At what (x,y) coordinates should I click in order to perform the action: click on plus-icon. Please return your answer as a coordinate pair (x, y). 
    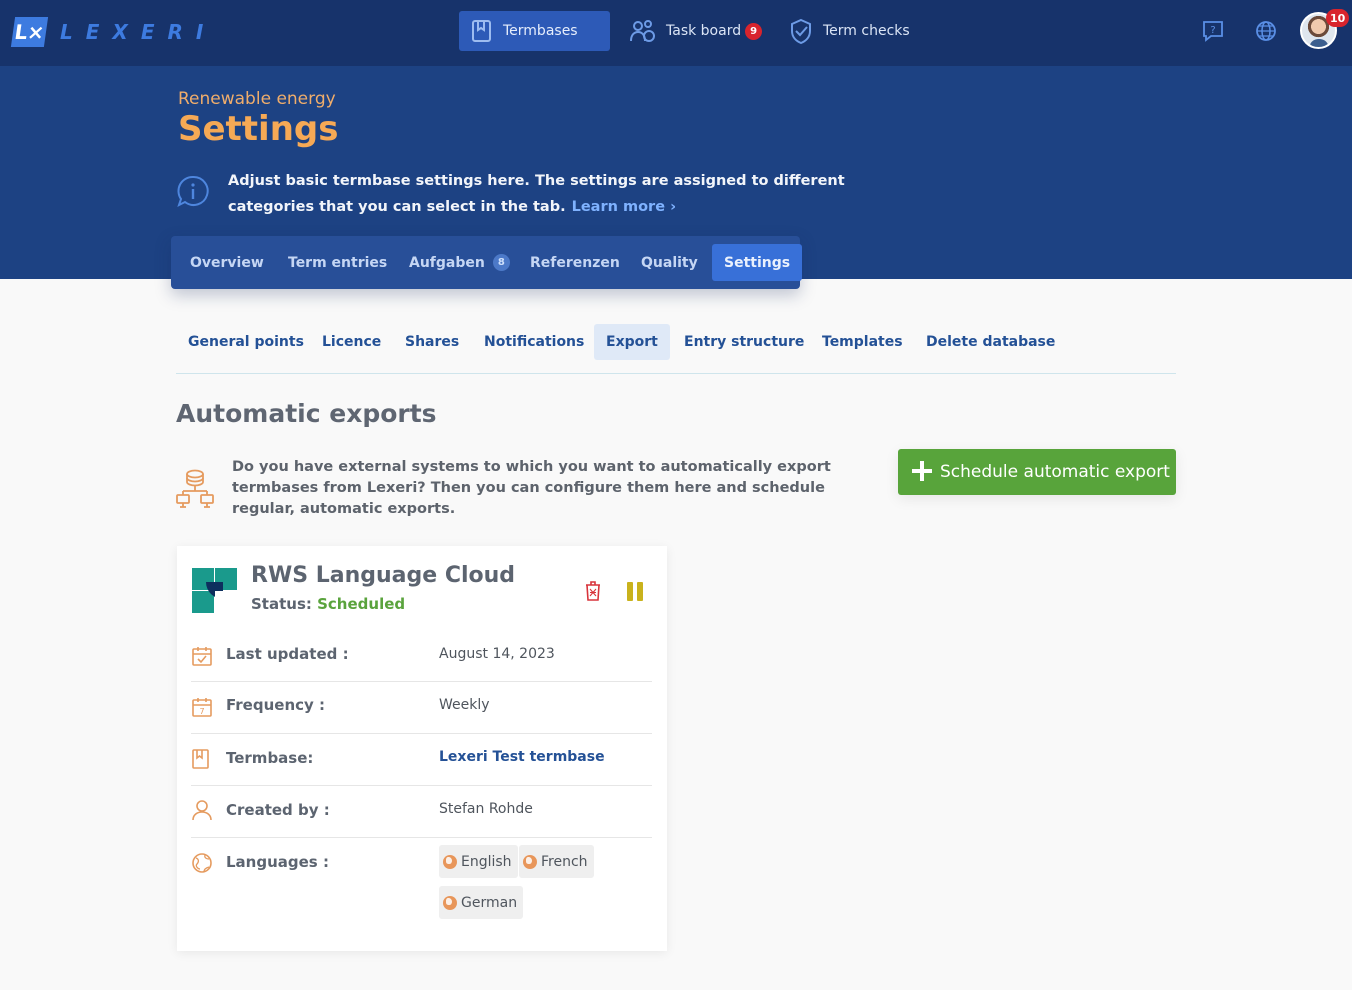
    Looking at the image, I should click on (922, 471).